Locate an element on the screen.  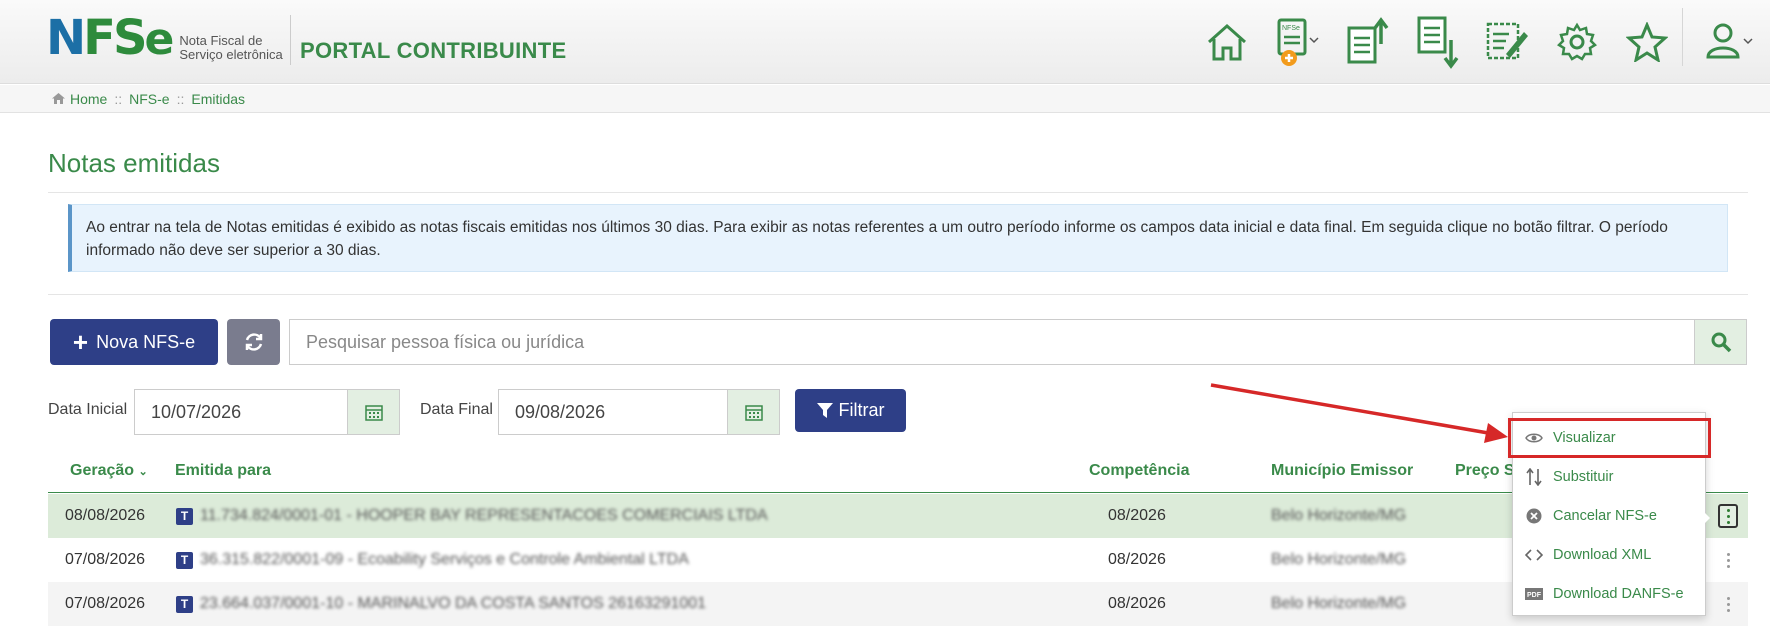
sort-caret-icon: ⌄ is located at coordinates (143, 472).